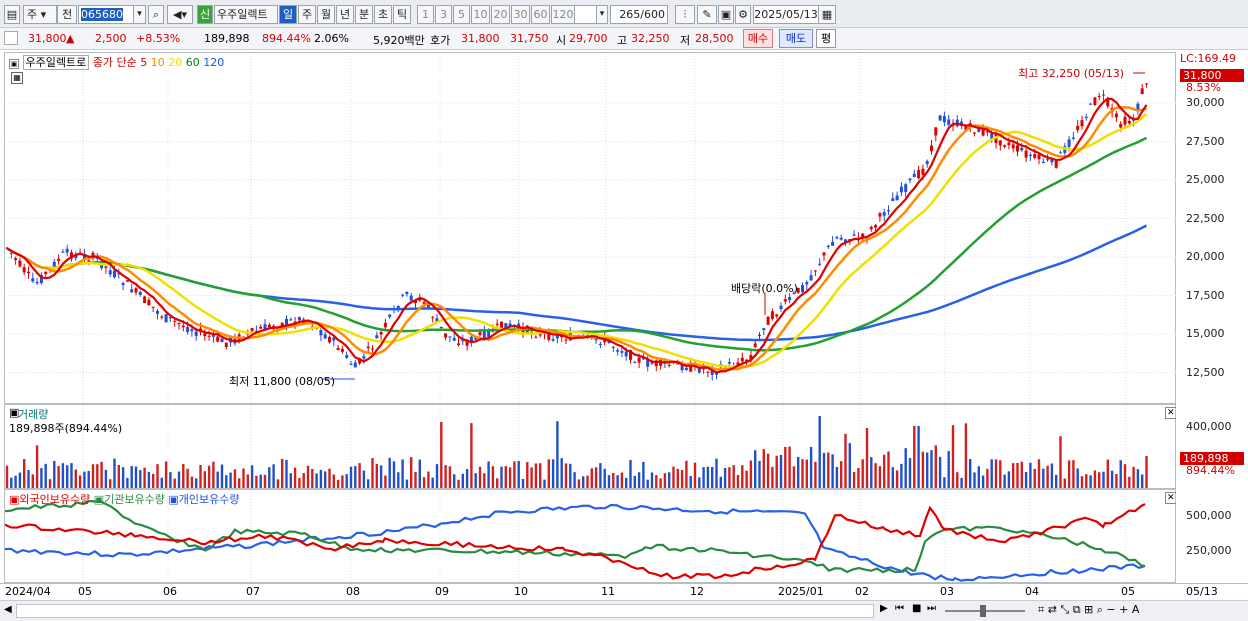  Describe the element at coordinates (575, 542) in the screenshot. I see `holding-line` at that location.